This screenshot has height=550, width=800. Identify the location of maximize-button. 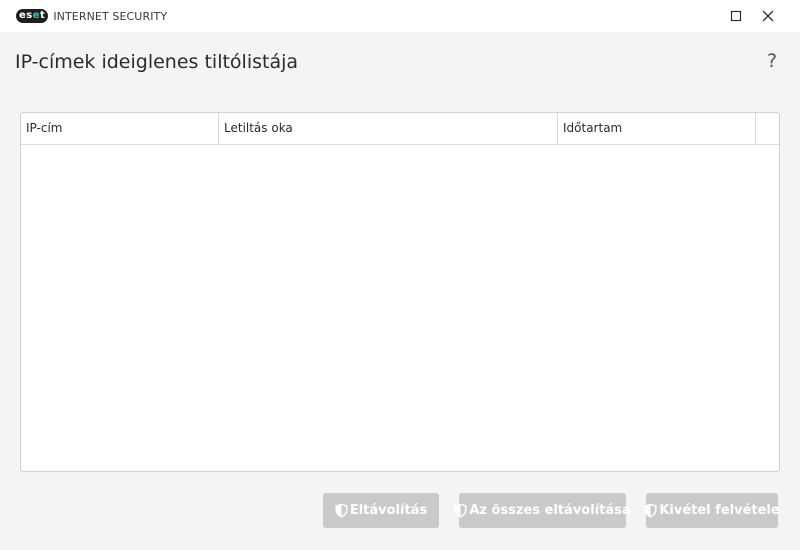
(736, 16).